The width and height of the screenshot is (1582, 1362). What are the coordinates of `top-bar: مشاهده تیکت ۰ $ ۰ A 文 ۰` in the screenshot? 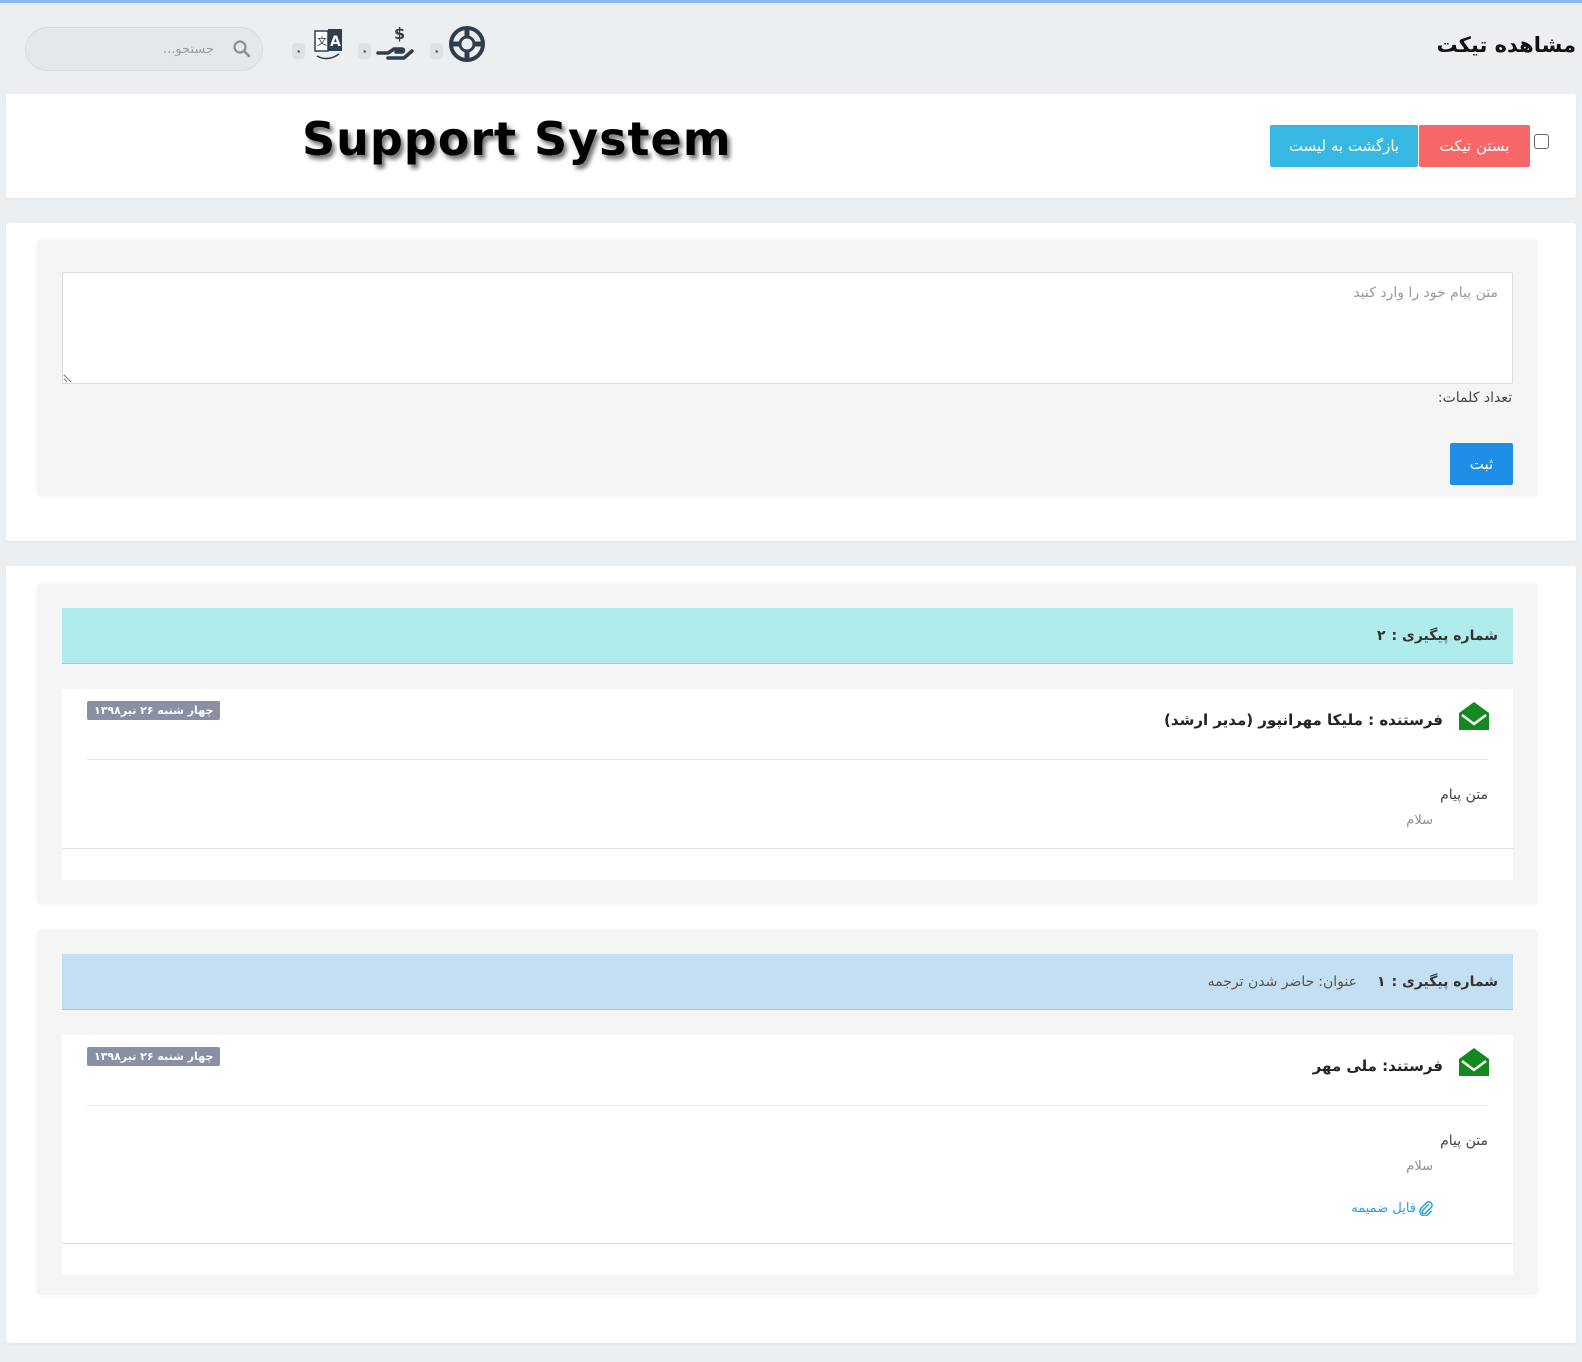 It's located at (791, 47).